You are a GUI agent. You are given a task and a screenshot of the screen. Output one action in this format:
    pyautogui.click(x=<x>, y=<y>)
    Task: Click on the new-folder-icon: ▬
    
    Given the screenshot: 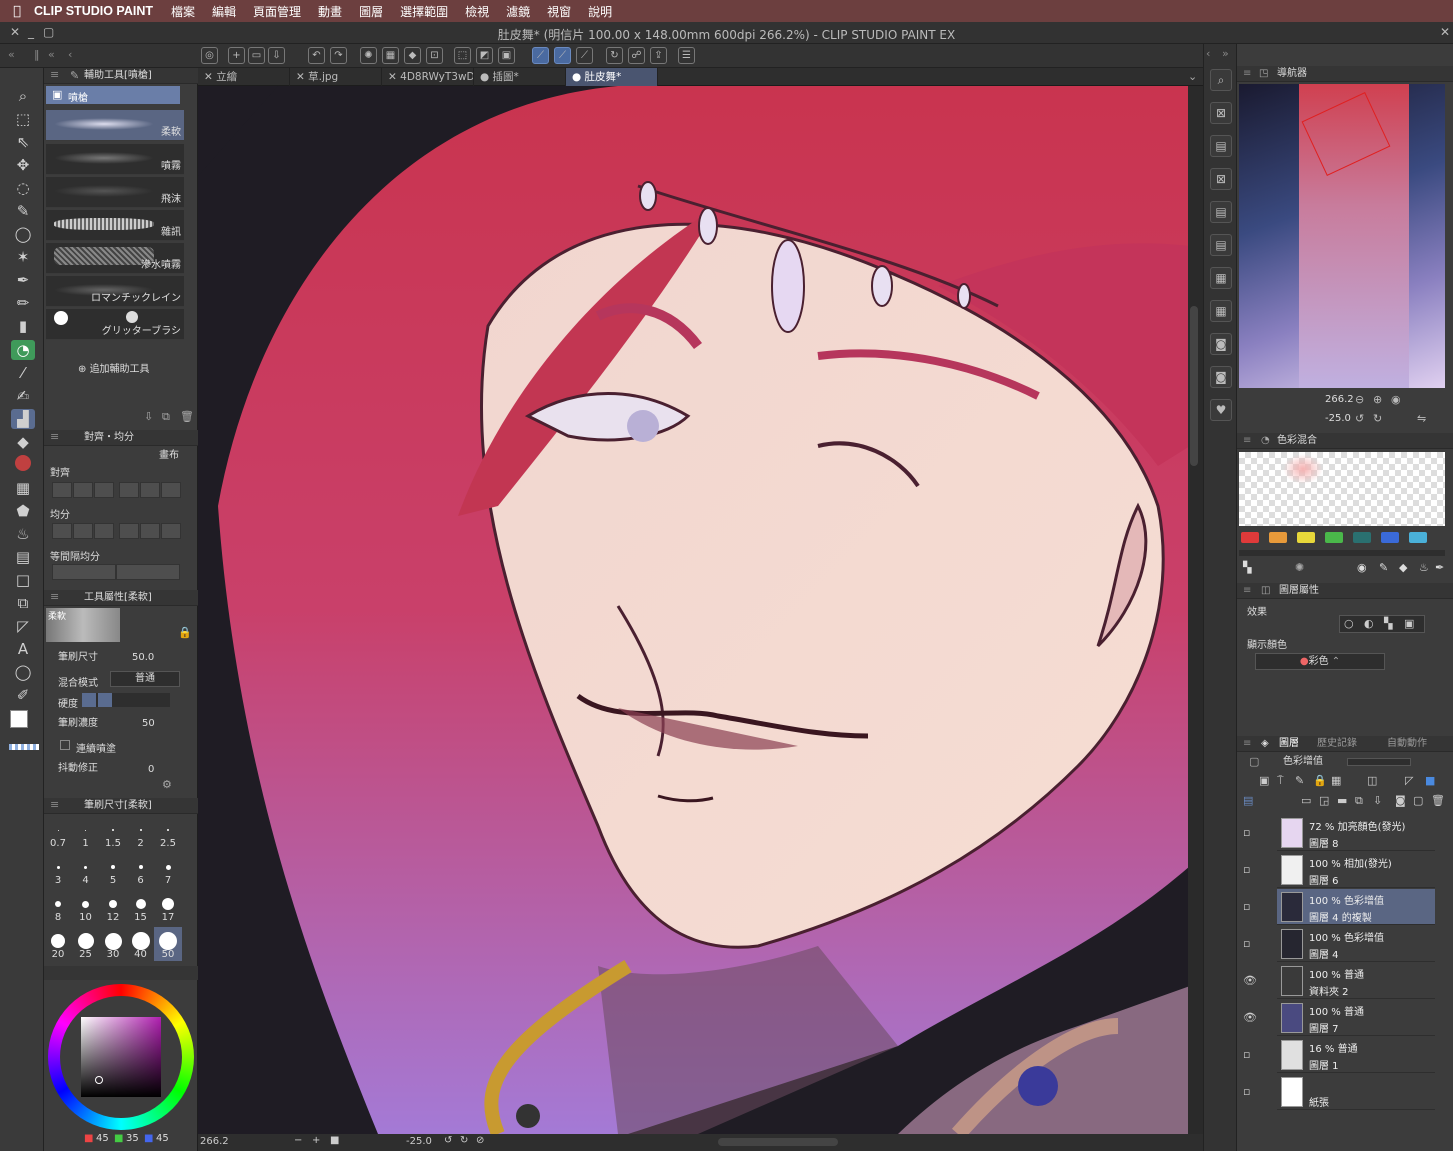 What is the action you would take?
    pyautogui.click(x=1342, y=800)
    